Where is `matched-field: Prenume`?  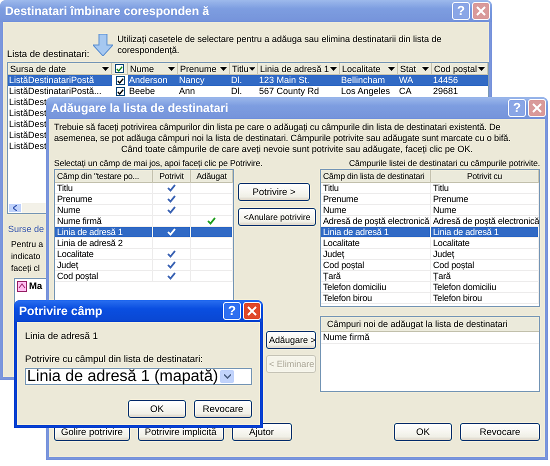 matched-field: Prenume is located at coordinates (450, 199).